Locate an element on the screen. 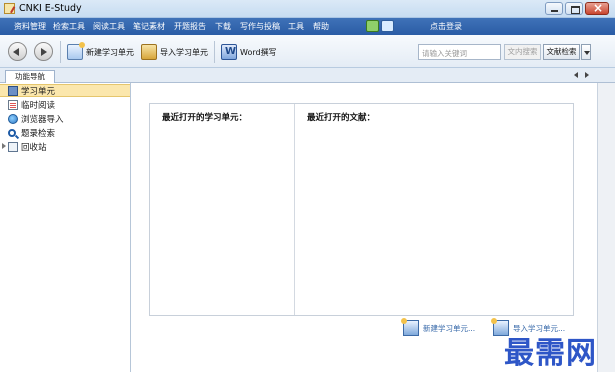  literature-search-button: 文献检索 is located at coordinates (561, 52).